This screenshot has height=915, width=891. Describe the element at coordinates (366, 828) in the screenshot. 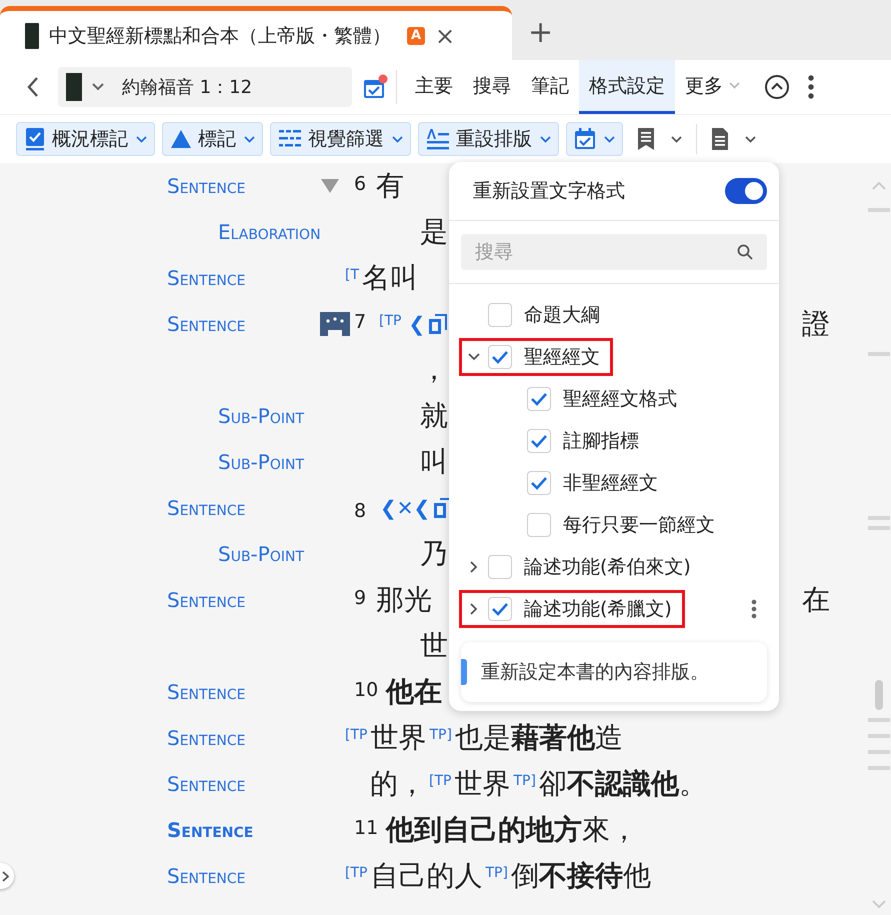

I see `verse-number: 11` at that location.